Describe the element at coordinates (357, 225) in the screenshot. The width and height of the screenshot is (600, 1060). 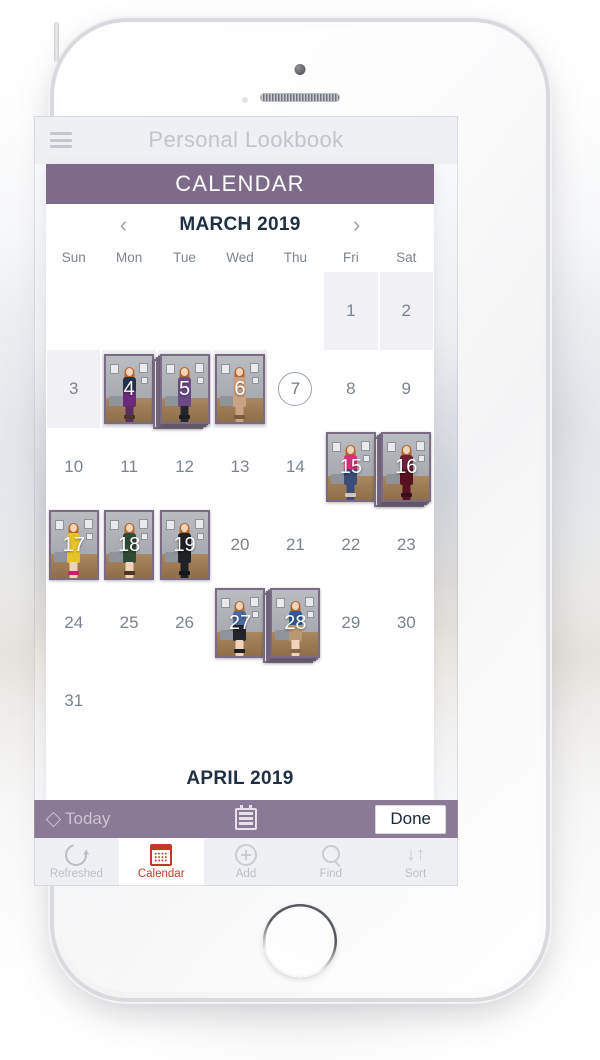
I see `next-month-button: ›` at that location.